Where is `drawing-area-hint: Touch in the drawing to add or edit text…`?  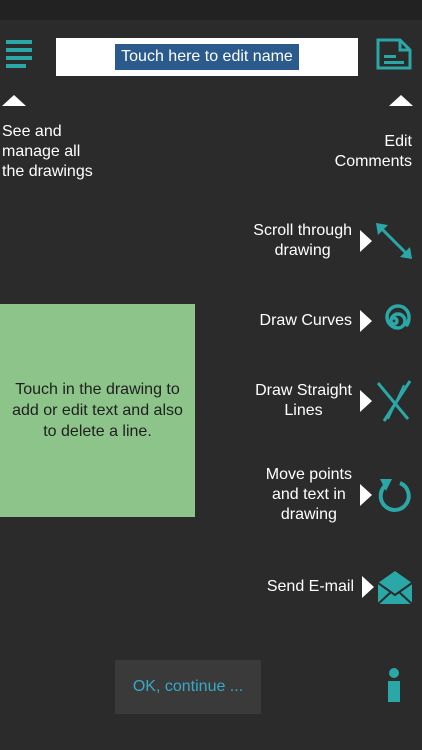 drawing-area-hint: Touch in the drawing to add or edit text… is located at coordinates (97, 410).